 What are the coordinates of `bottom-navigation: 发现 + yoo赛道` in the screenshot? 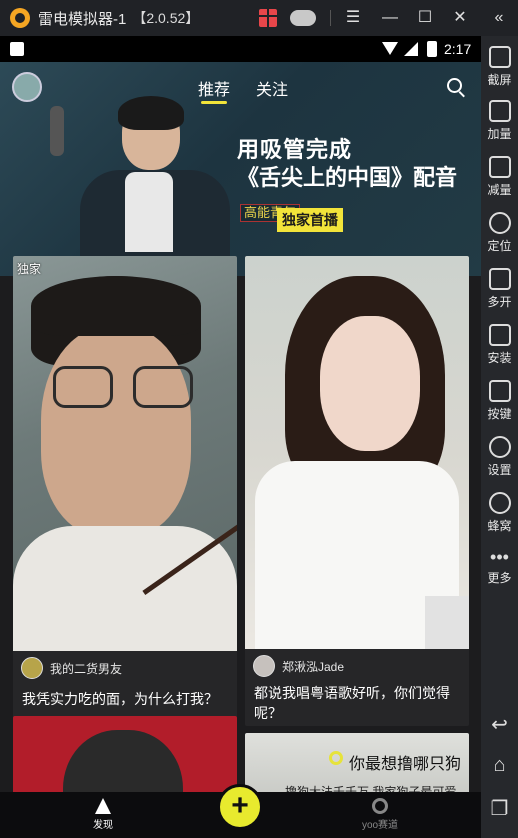 It's located at (240, 811).